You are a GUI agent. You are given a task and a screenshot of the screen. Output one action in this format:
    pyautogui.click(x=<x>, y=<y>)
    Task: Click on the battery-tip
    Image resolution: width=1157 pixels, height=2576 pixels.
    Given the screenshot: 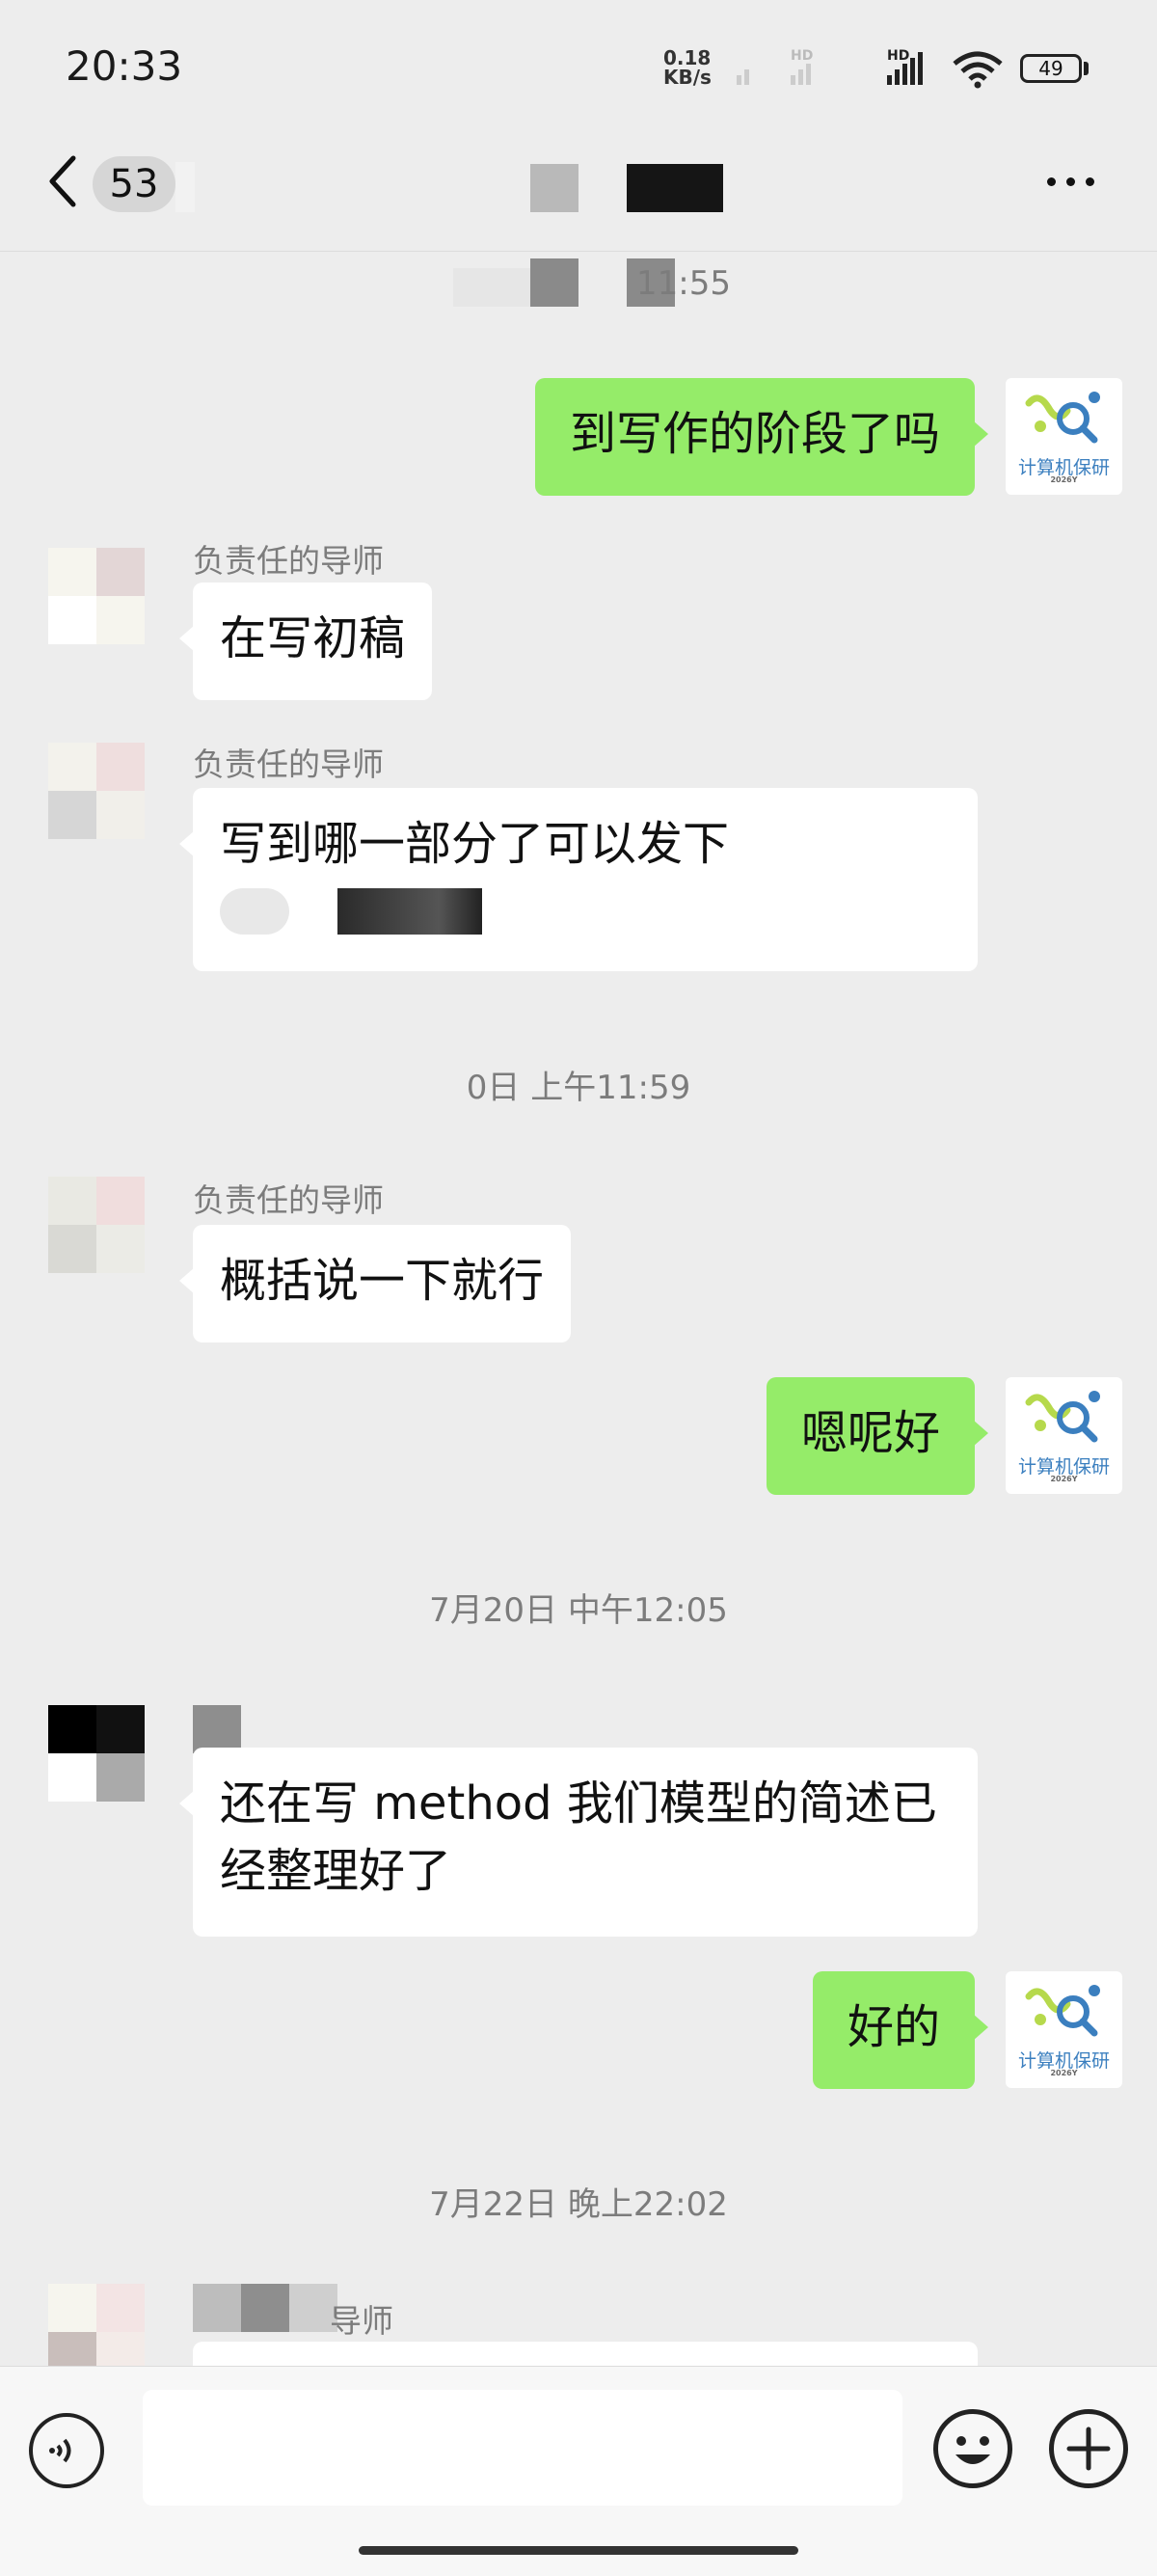 What is the action you would take?
    pyautogui.click(x=1086, y=68)
    